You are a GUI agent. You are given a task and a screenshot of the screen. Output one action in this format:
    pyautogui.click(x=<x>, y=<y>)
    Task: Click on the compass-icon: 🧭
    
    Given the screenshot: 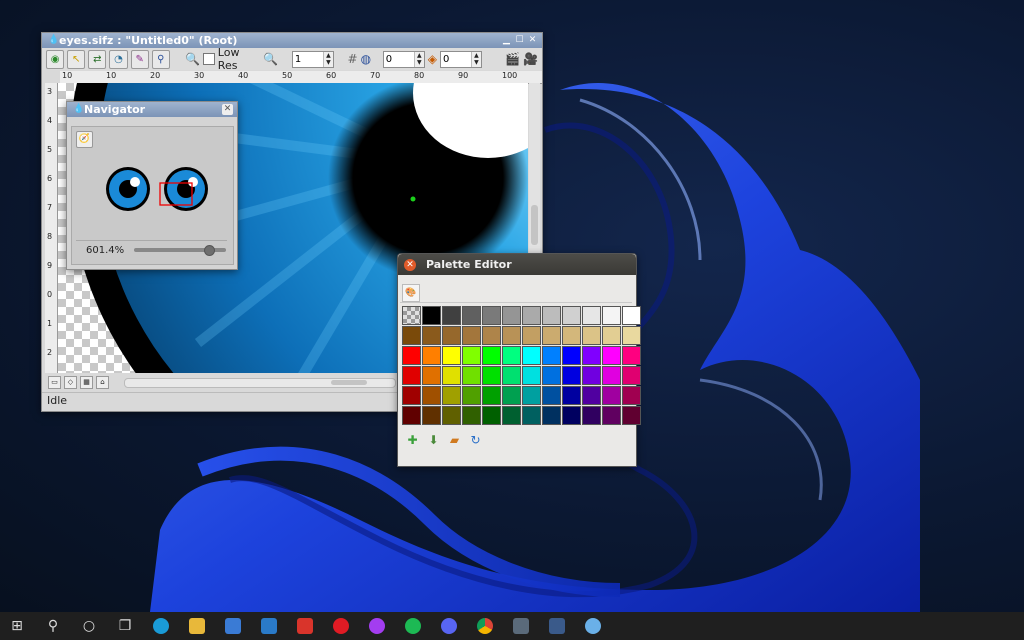 What is the action you would take?
    pyautogui.click(x=84, y=139)
    